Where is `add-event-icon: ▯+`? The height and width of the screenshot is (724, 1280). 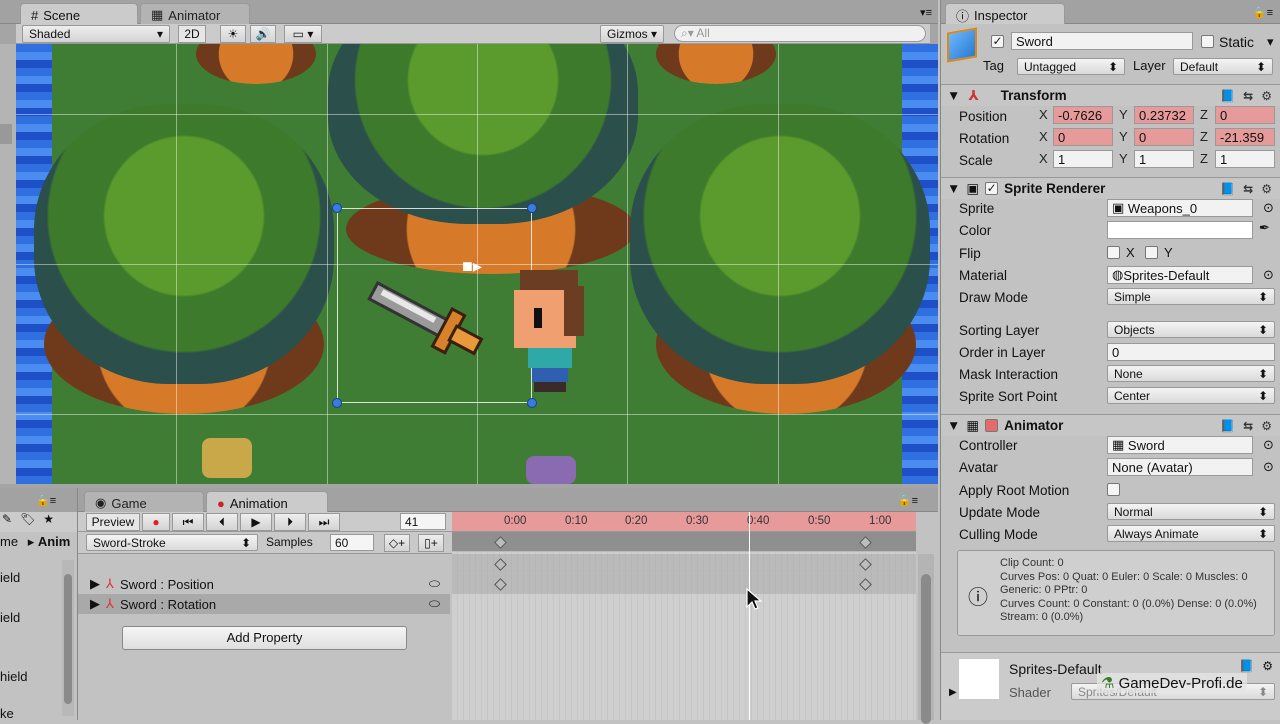
add-event-icon: ▯+ is located at coordinates (431, 543).